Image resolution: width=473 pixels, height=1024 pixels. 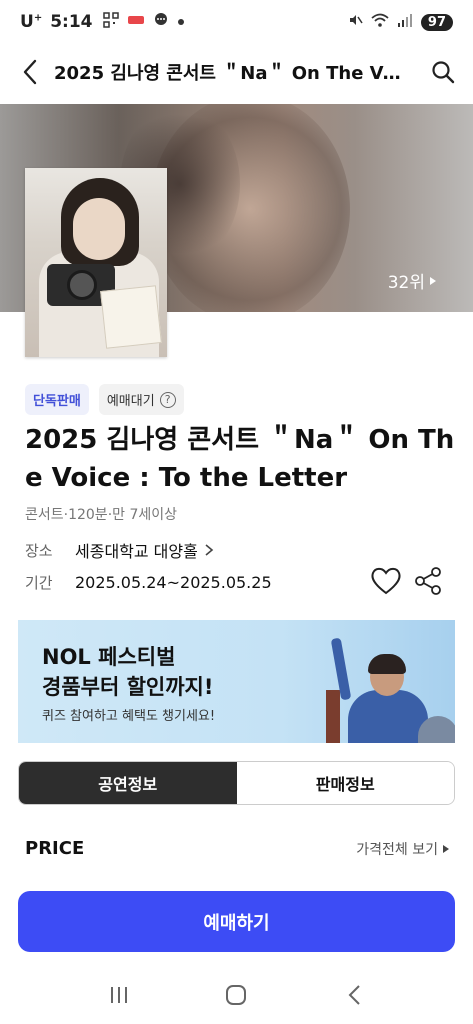 What do you see at coordinates (181, 22) in the screenshot?
I see `dot-icon` at bounding box center [181, 22].